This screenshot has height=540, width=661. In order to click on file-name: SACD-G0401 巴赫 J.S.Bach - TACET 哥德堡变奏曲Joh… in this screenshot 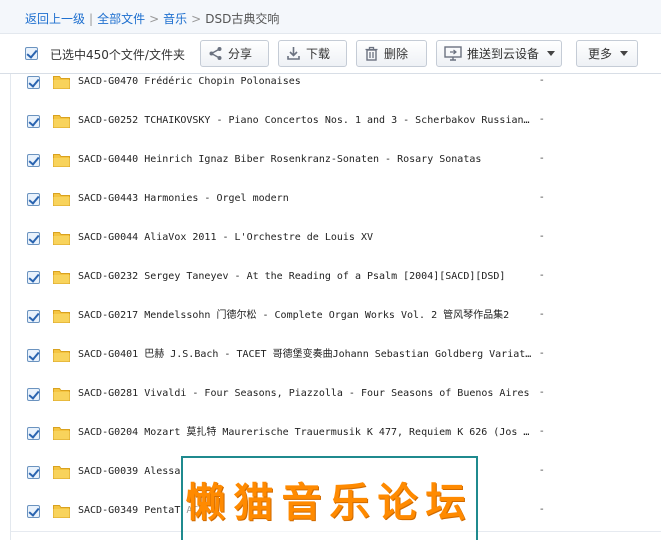, I will do `click(305, 355)`.